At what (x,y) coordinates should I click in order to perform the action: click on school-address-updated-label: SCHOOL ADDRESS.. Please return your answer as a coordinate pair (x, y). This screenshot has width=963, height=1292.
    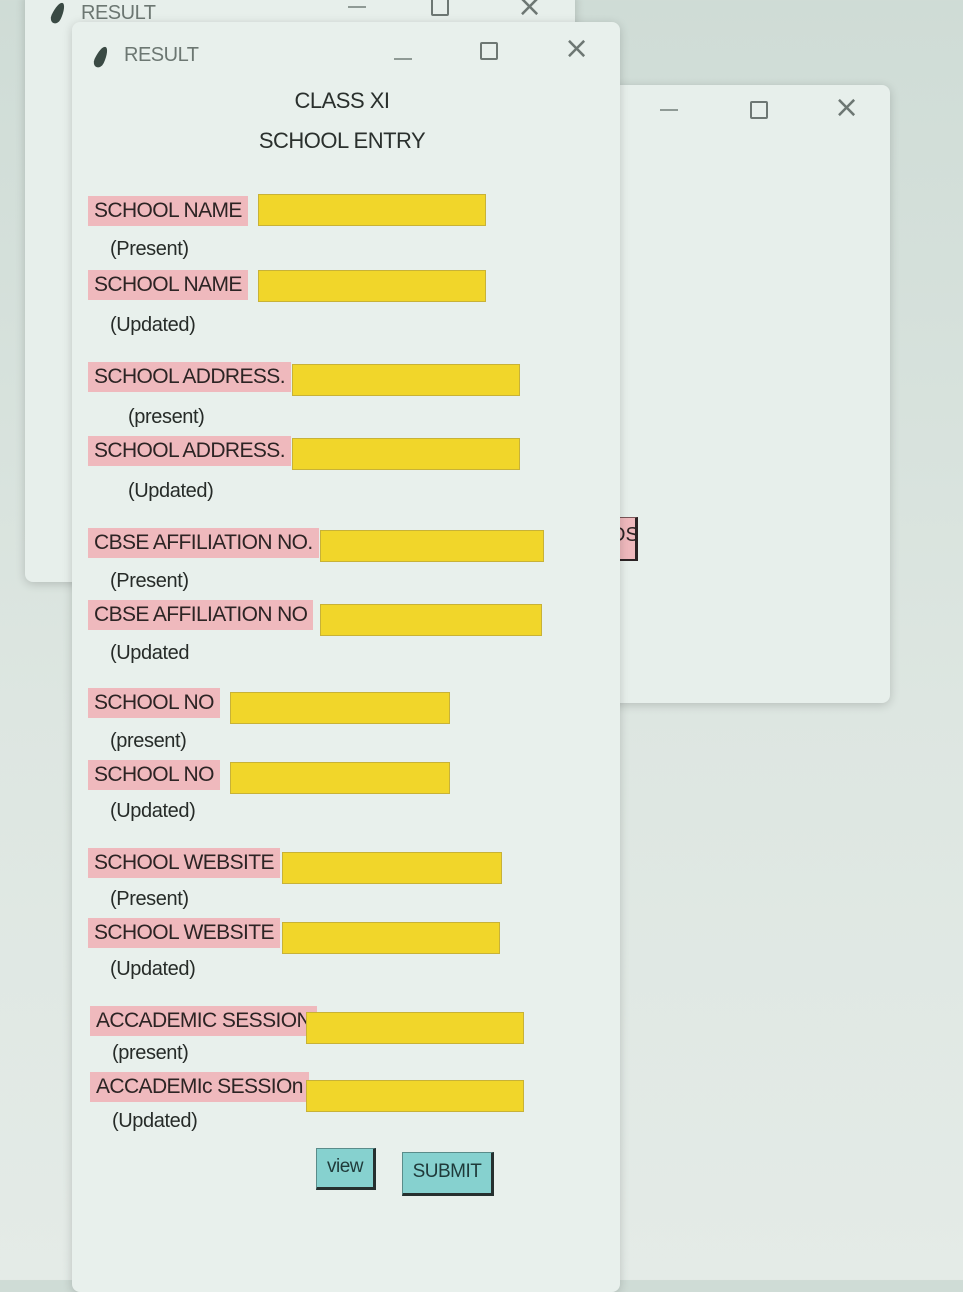
    Looking at the image, I should click on (189, 451).